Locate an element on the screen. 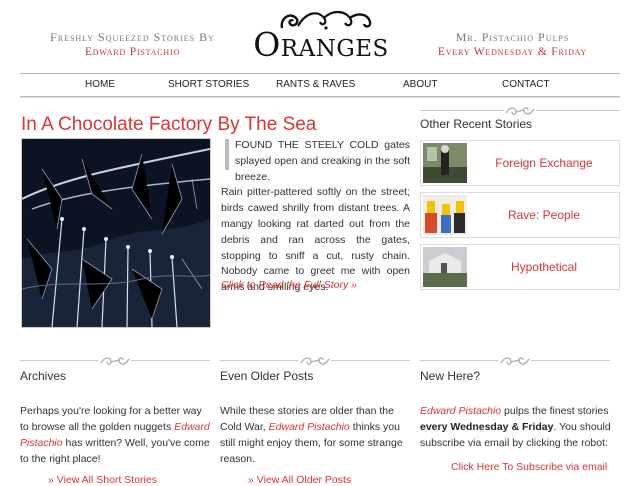 The image size is (640, 486). nav-about: ABOUT is located at coordinates (420, 85).